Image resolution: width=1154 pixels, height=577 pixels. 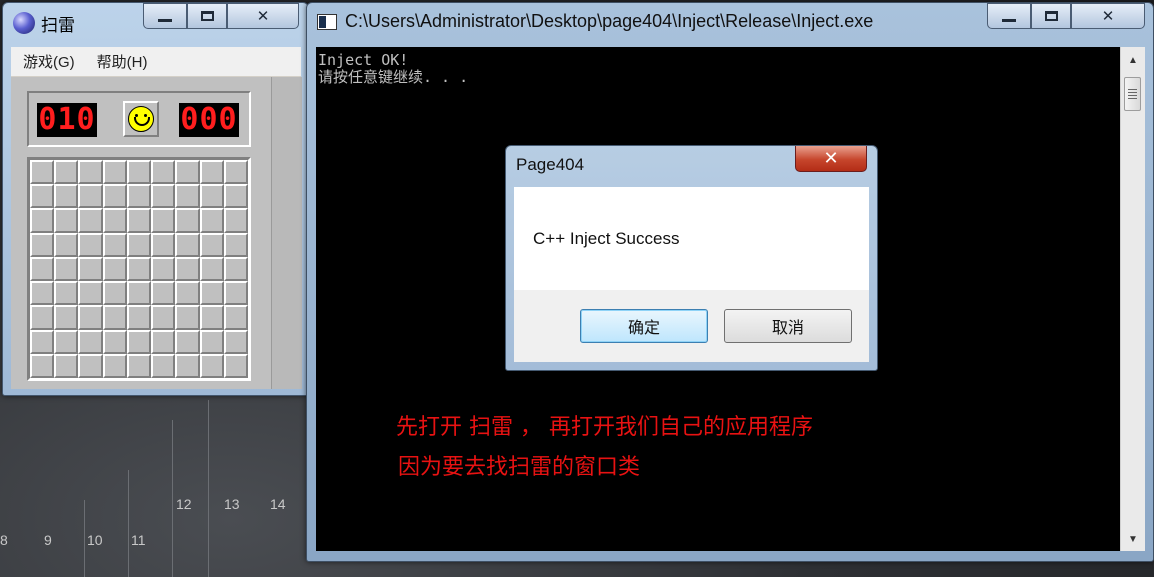 I want to click on cancel-button: 取消, so click(x=788, y=326).